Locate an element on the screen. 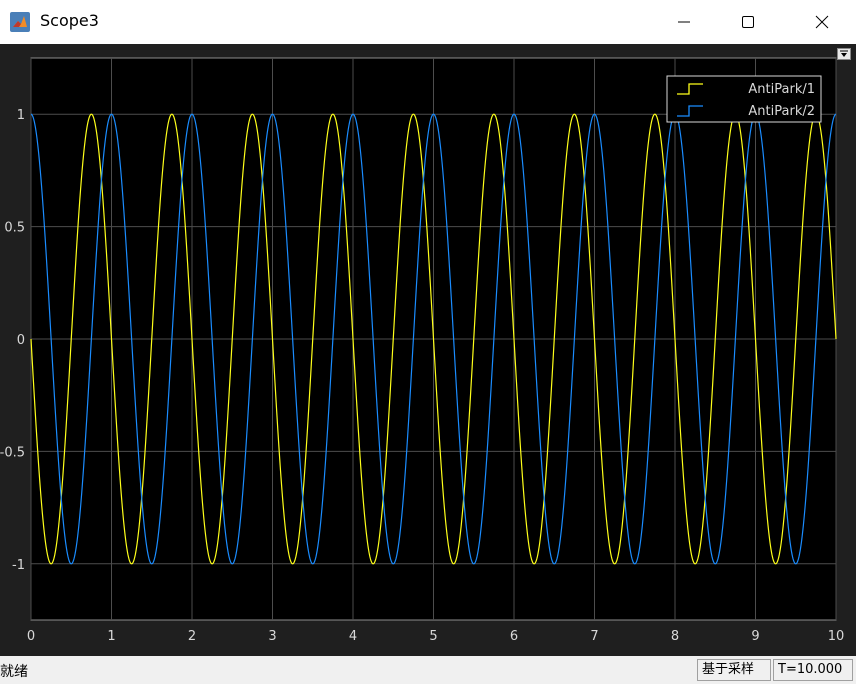 The image size is (856, 684). close-icon is located at coordinates (822, 22).